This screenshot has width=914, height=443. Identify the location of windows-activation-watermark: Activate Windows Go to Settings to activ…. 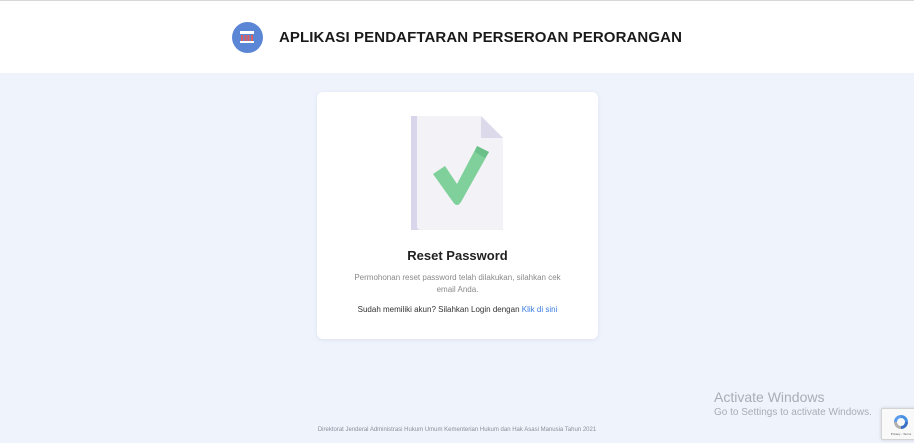
(793, 404).